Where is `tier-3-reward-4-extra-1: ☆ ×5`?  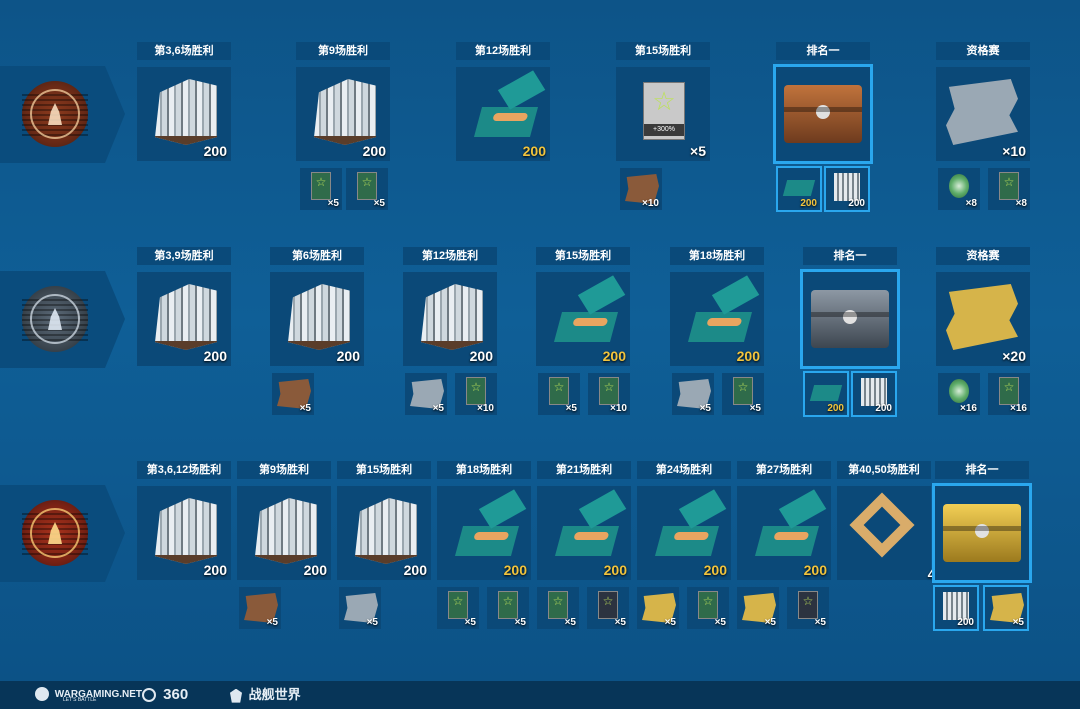 tier-3-reward-4-extra-1: ☆ ×5 is located at coordinates (458, 608).